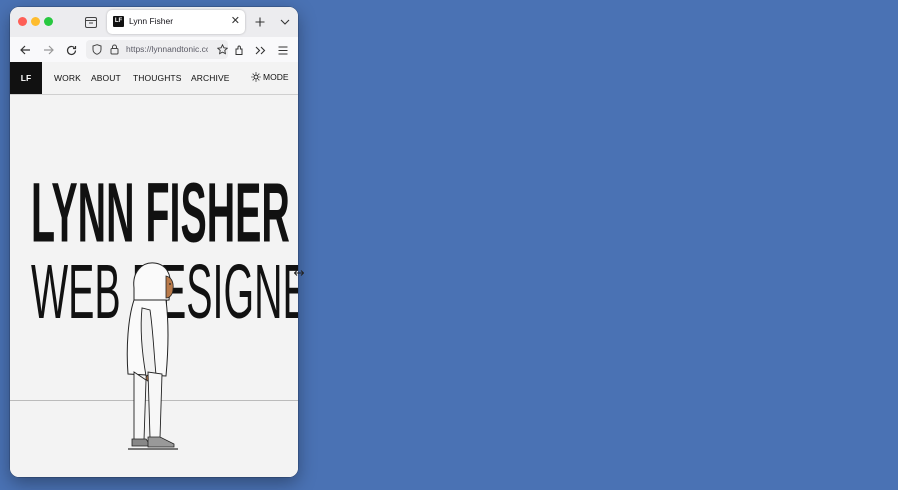 This screenshot has height=490, width=898. Describe the element at coordinates (239, 50) in the screenshot. I see `extensions-icon` at that location.